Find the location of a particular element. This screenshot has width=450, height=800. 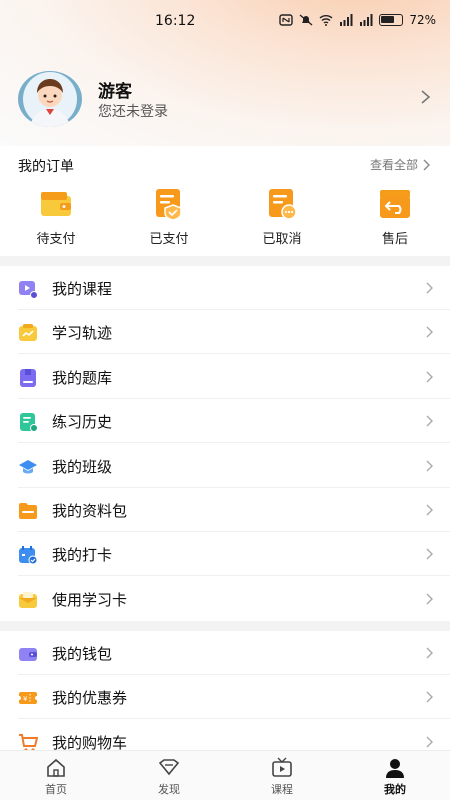

menu-item-my-materials: 我的资料包 is located at coordinates (225, 510).